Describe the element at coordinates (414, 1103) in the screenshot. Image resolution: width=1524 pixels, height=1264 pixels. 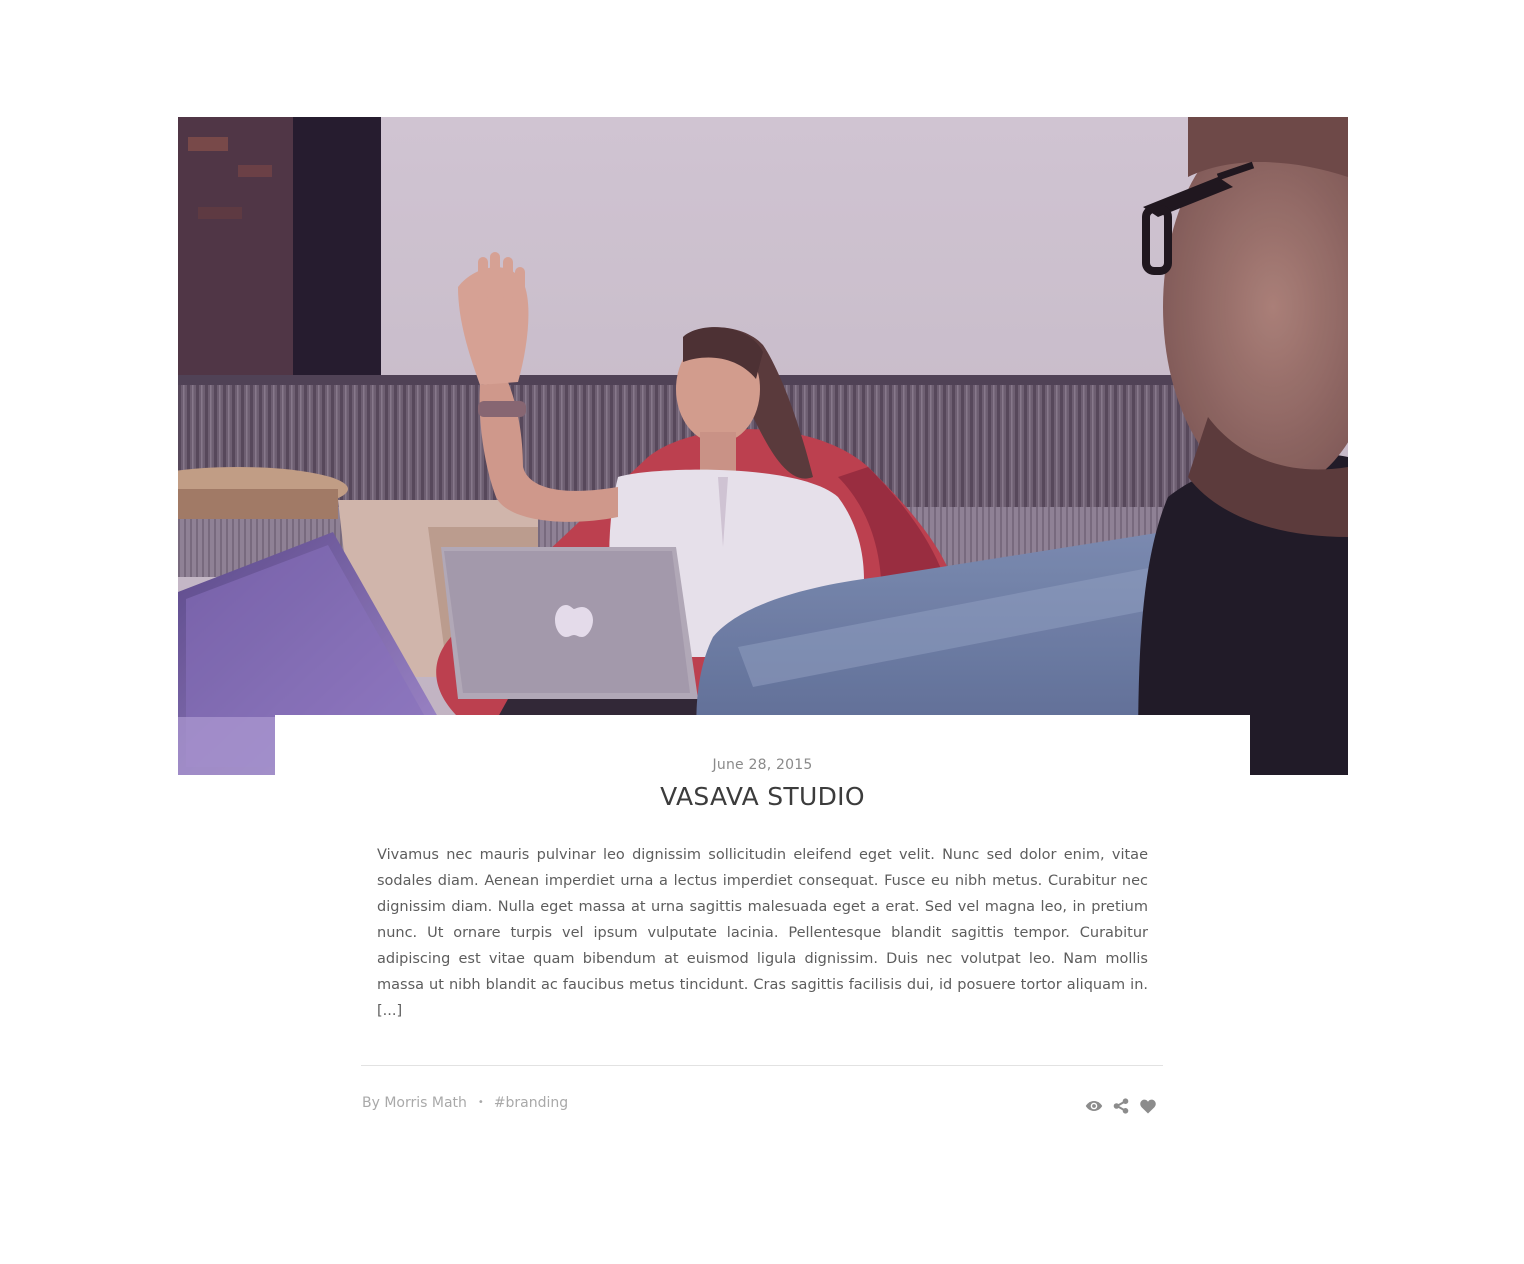
I see `author-link: By Morris Math` at that location.